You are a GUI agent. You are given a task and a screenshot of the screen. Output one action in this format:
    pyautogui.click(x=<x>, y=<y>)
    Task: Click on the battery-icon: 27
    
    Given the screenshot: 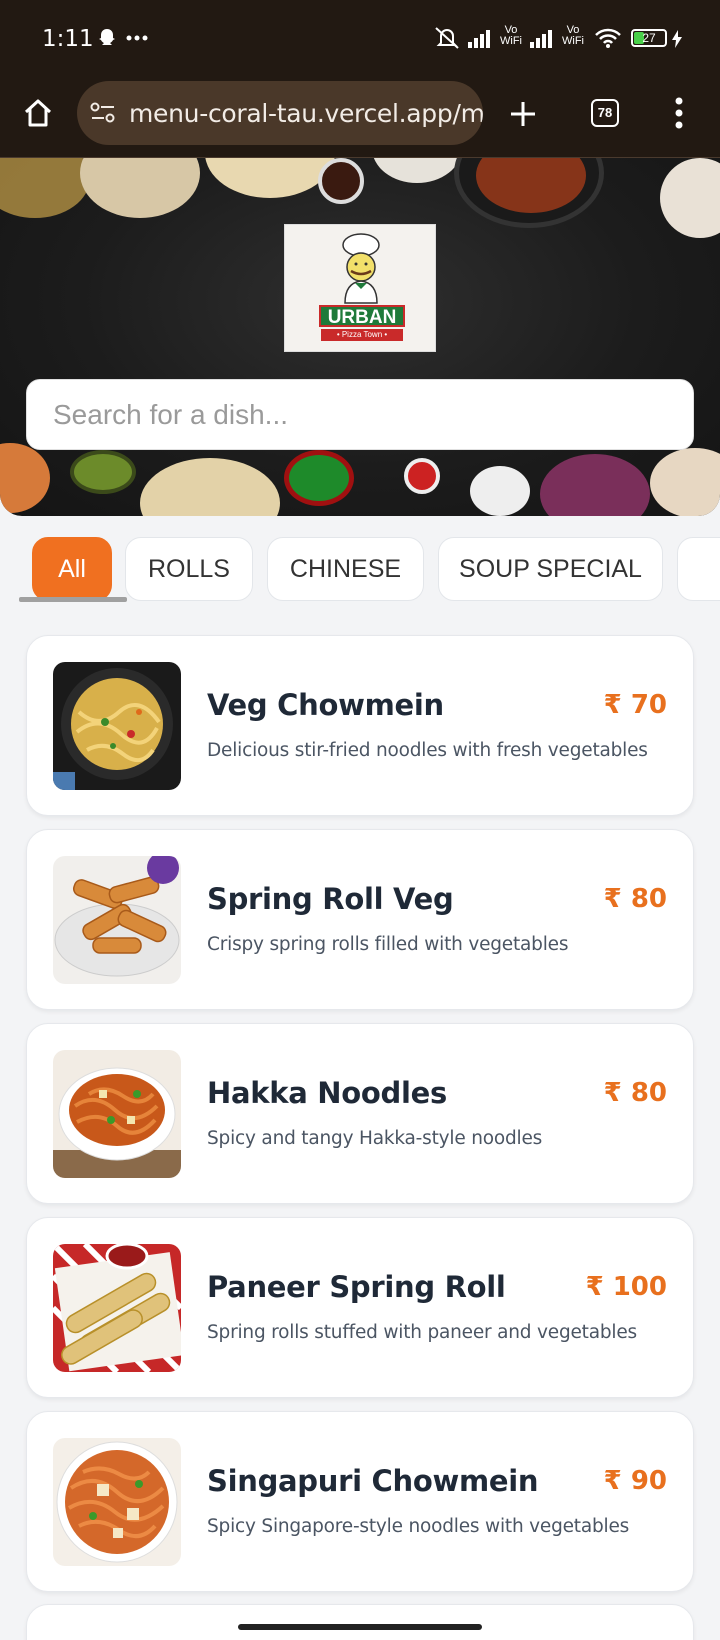 What is the action you would take?
    pyautogui.click(x=649, y=38)
    